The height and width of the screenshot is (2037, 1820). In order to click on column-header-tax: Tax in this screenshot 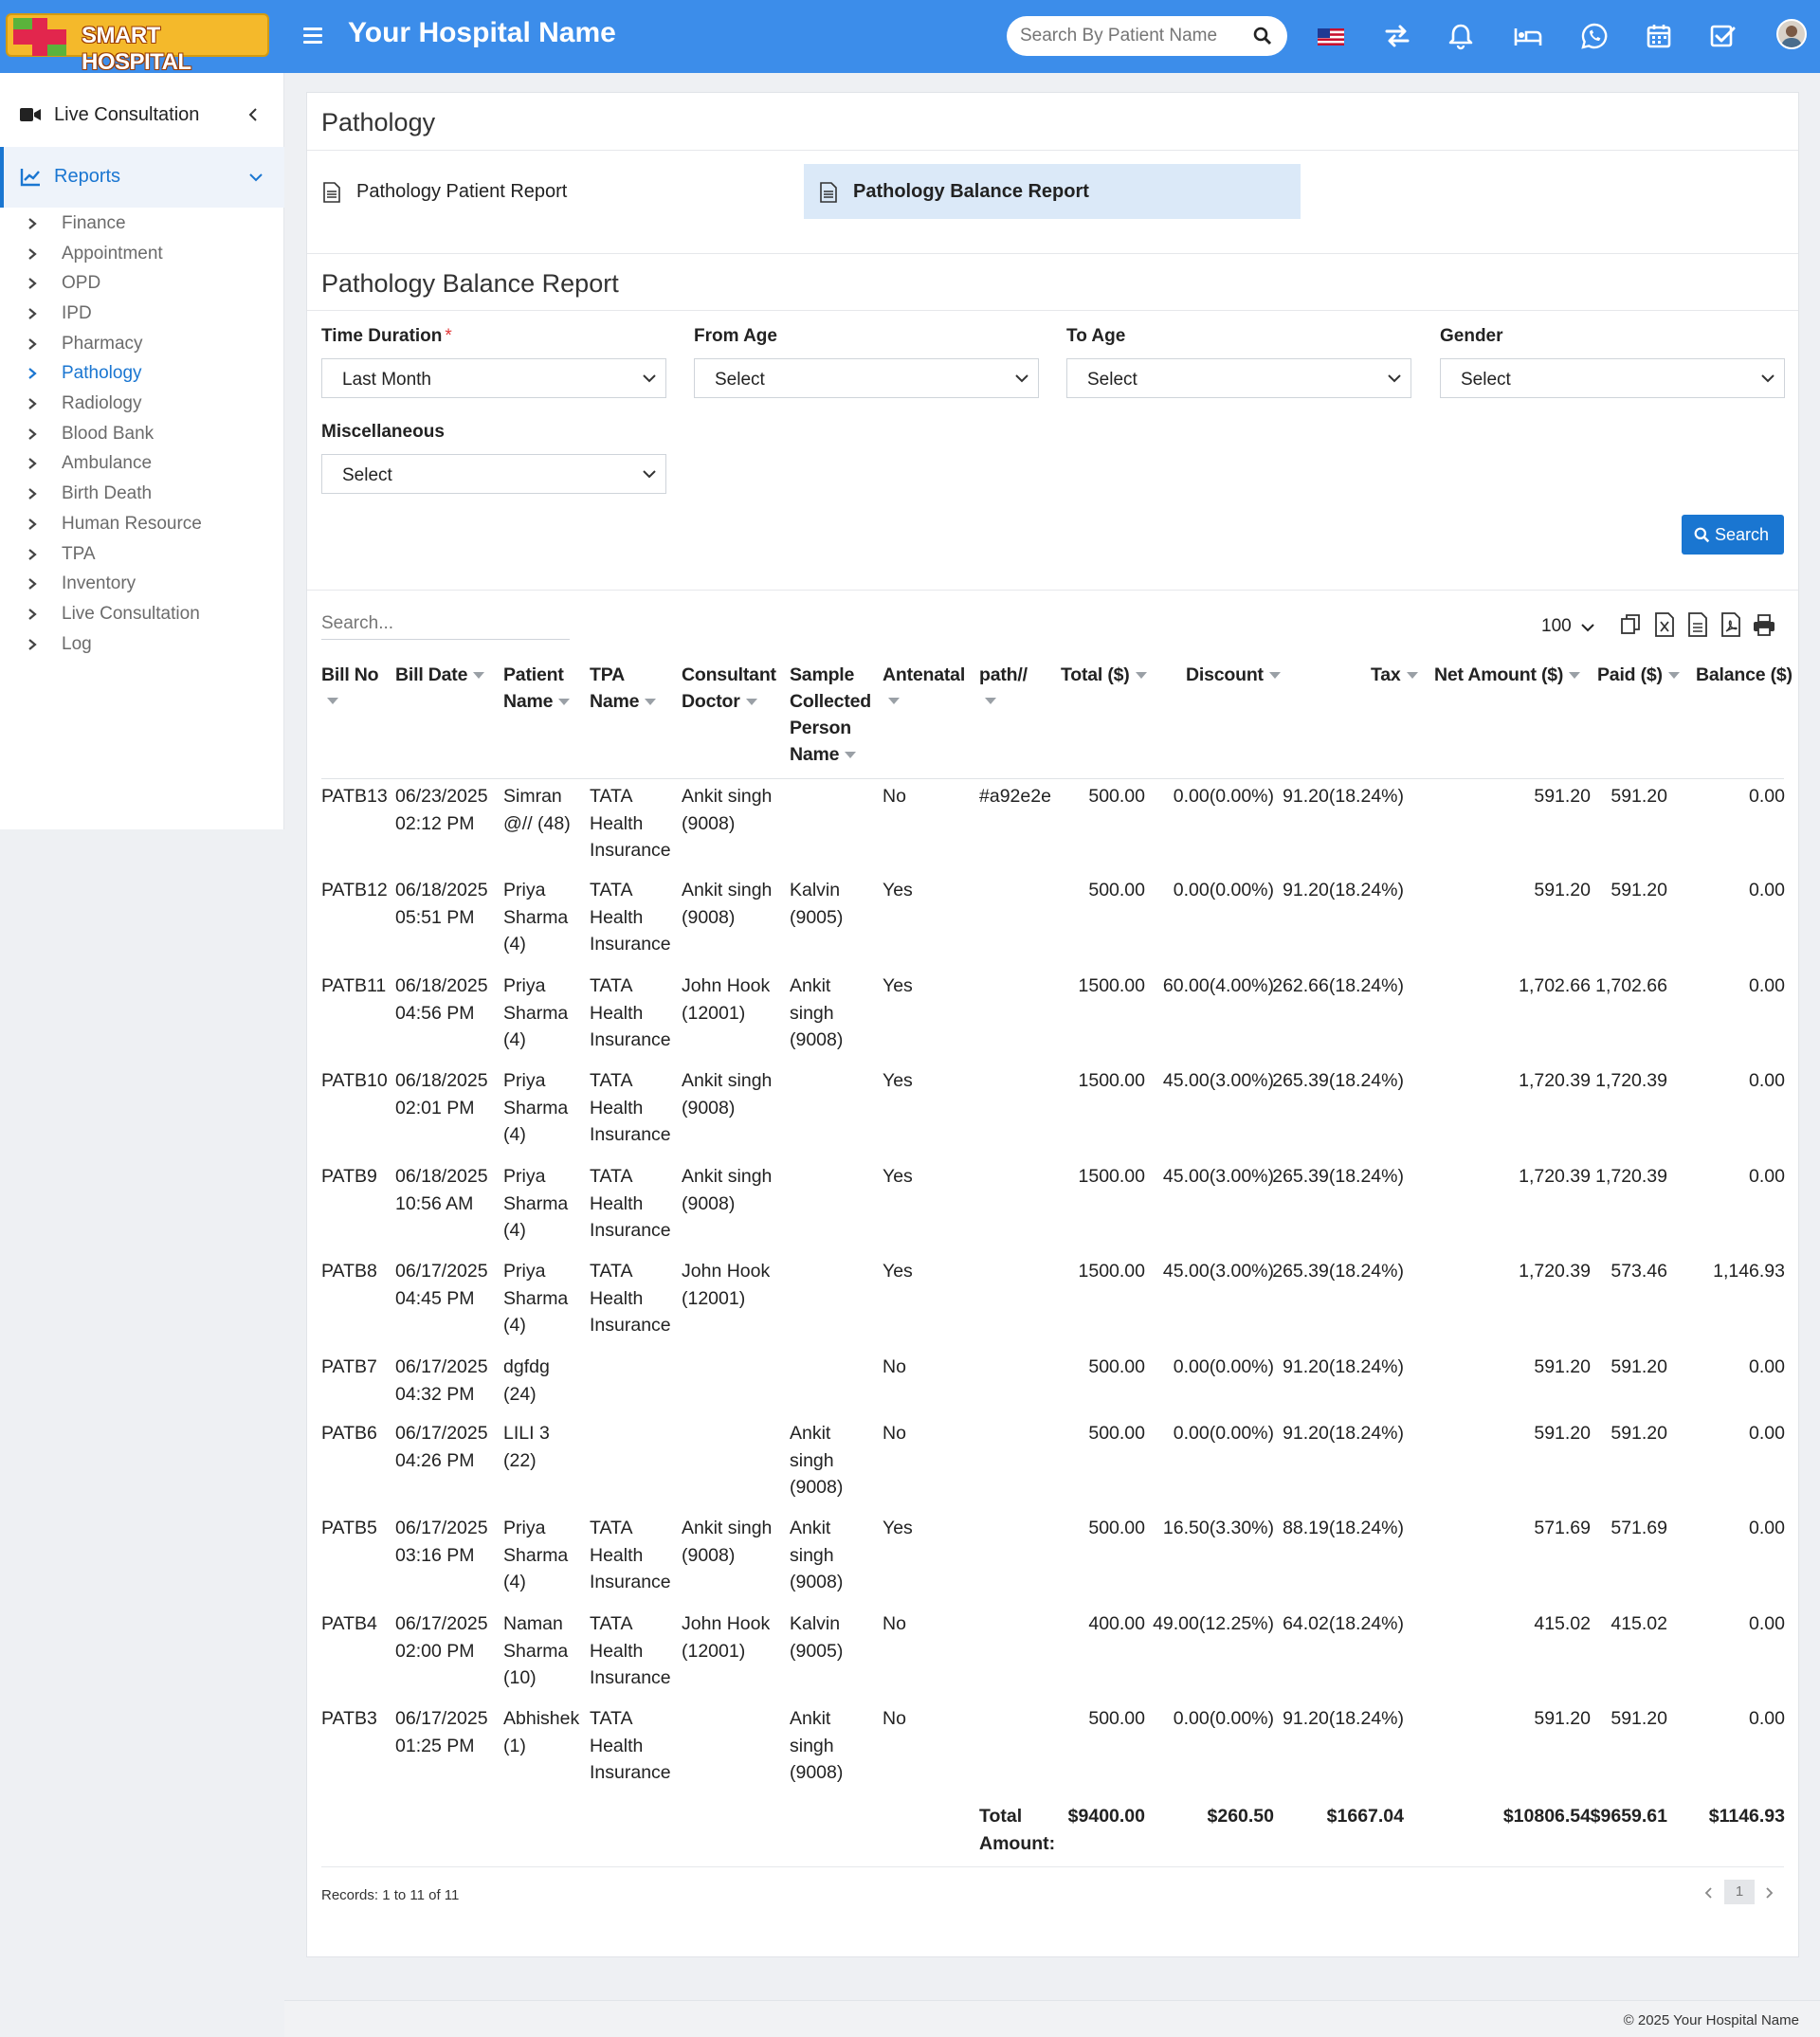, I will do `click(1394, 675)`.